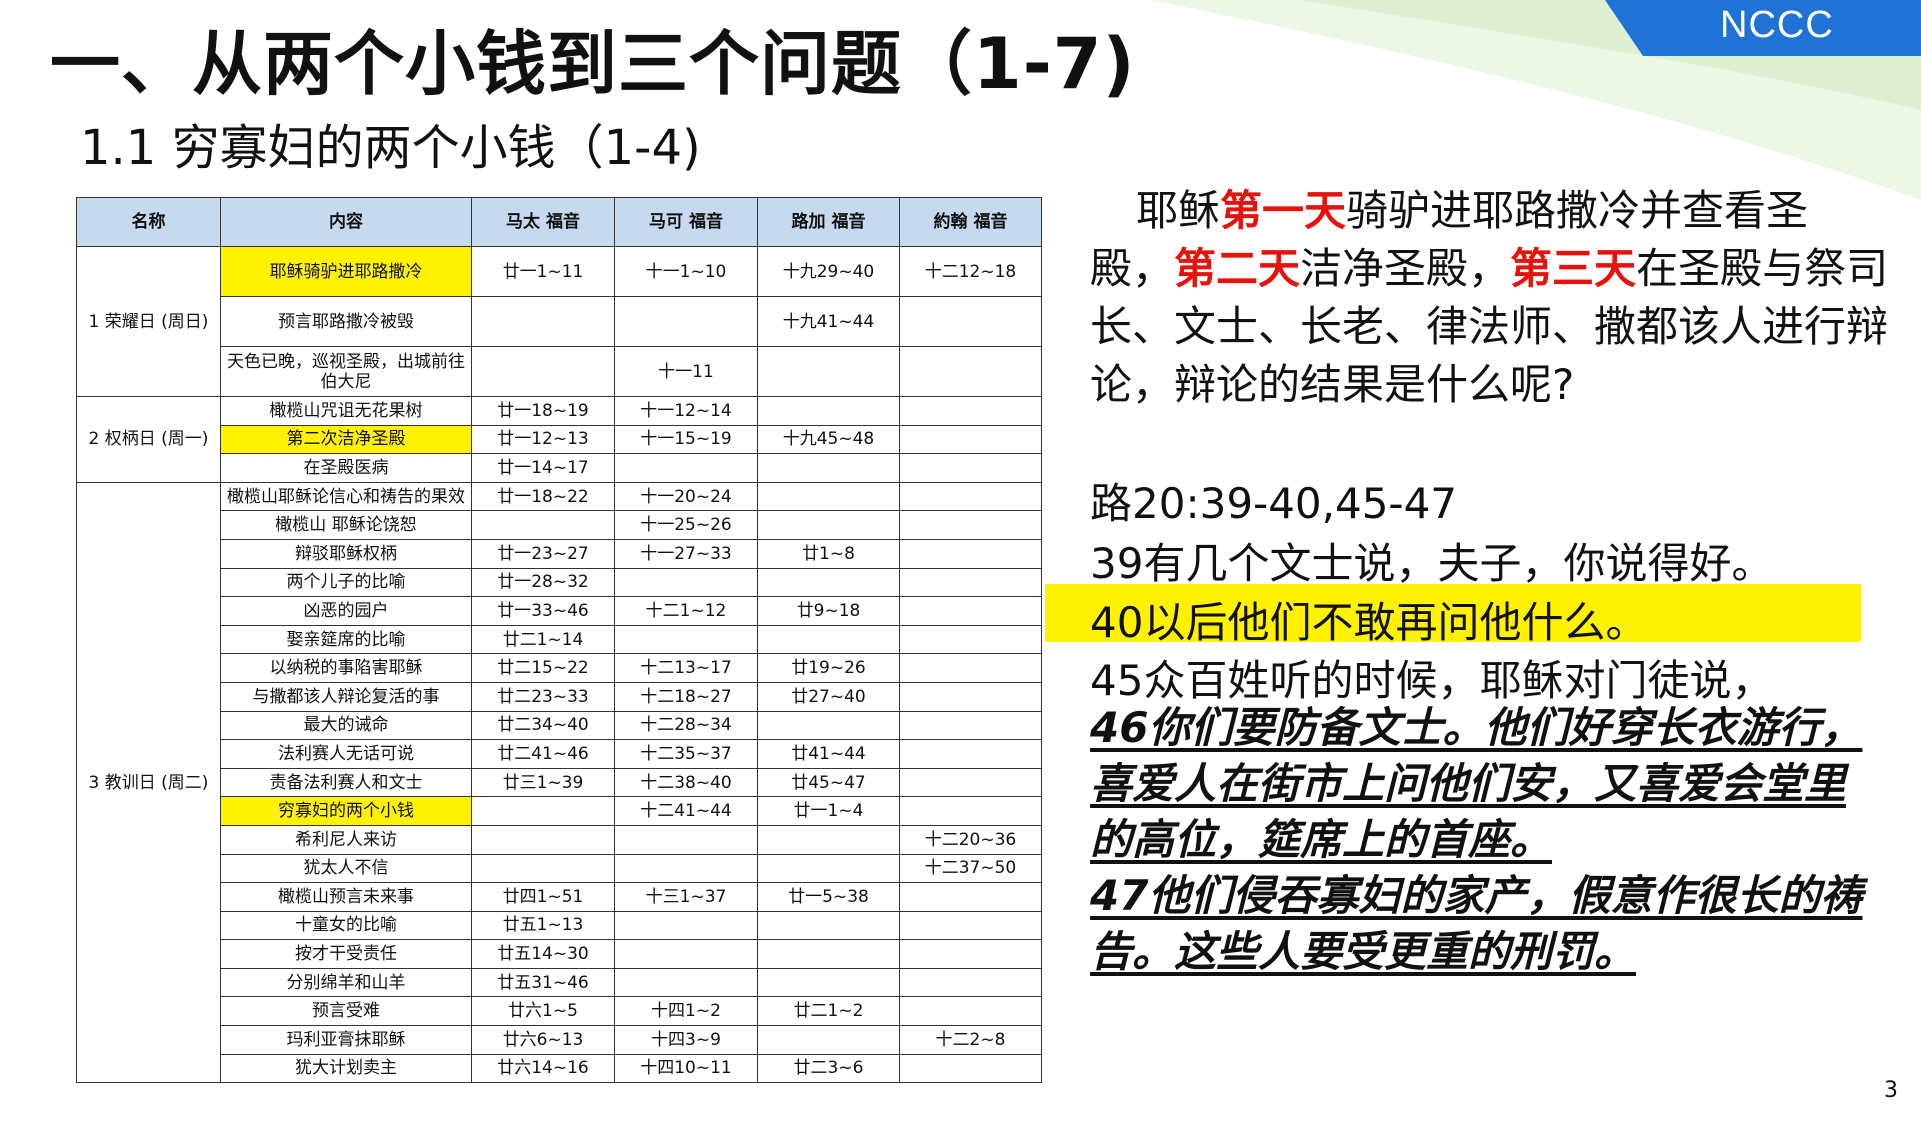 The height and width of the screenshot is (1125, 1921). I want to click on content-cell: 穷寡妇的两个小钱, so click(346, 811).